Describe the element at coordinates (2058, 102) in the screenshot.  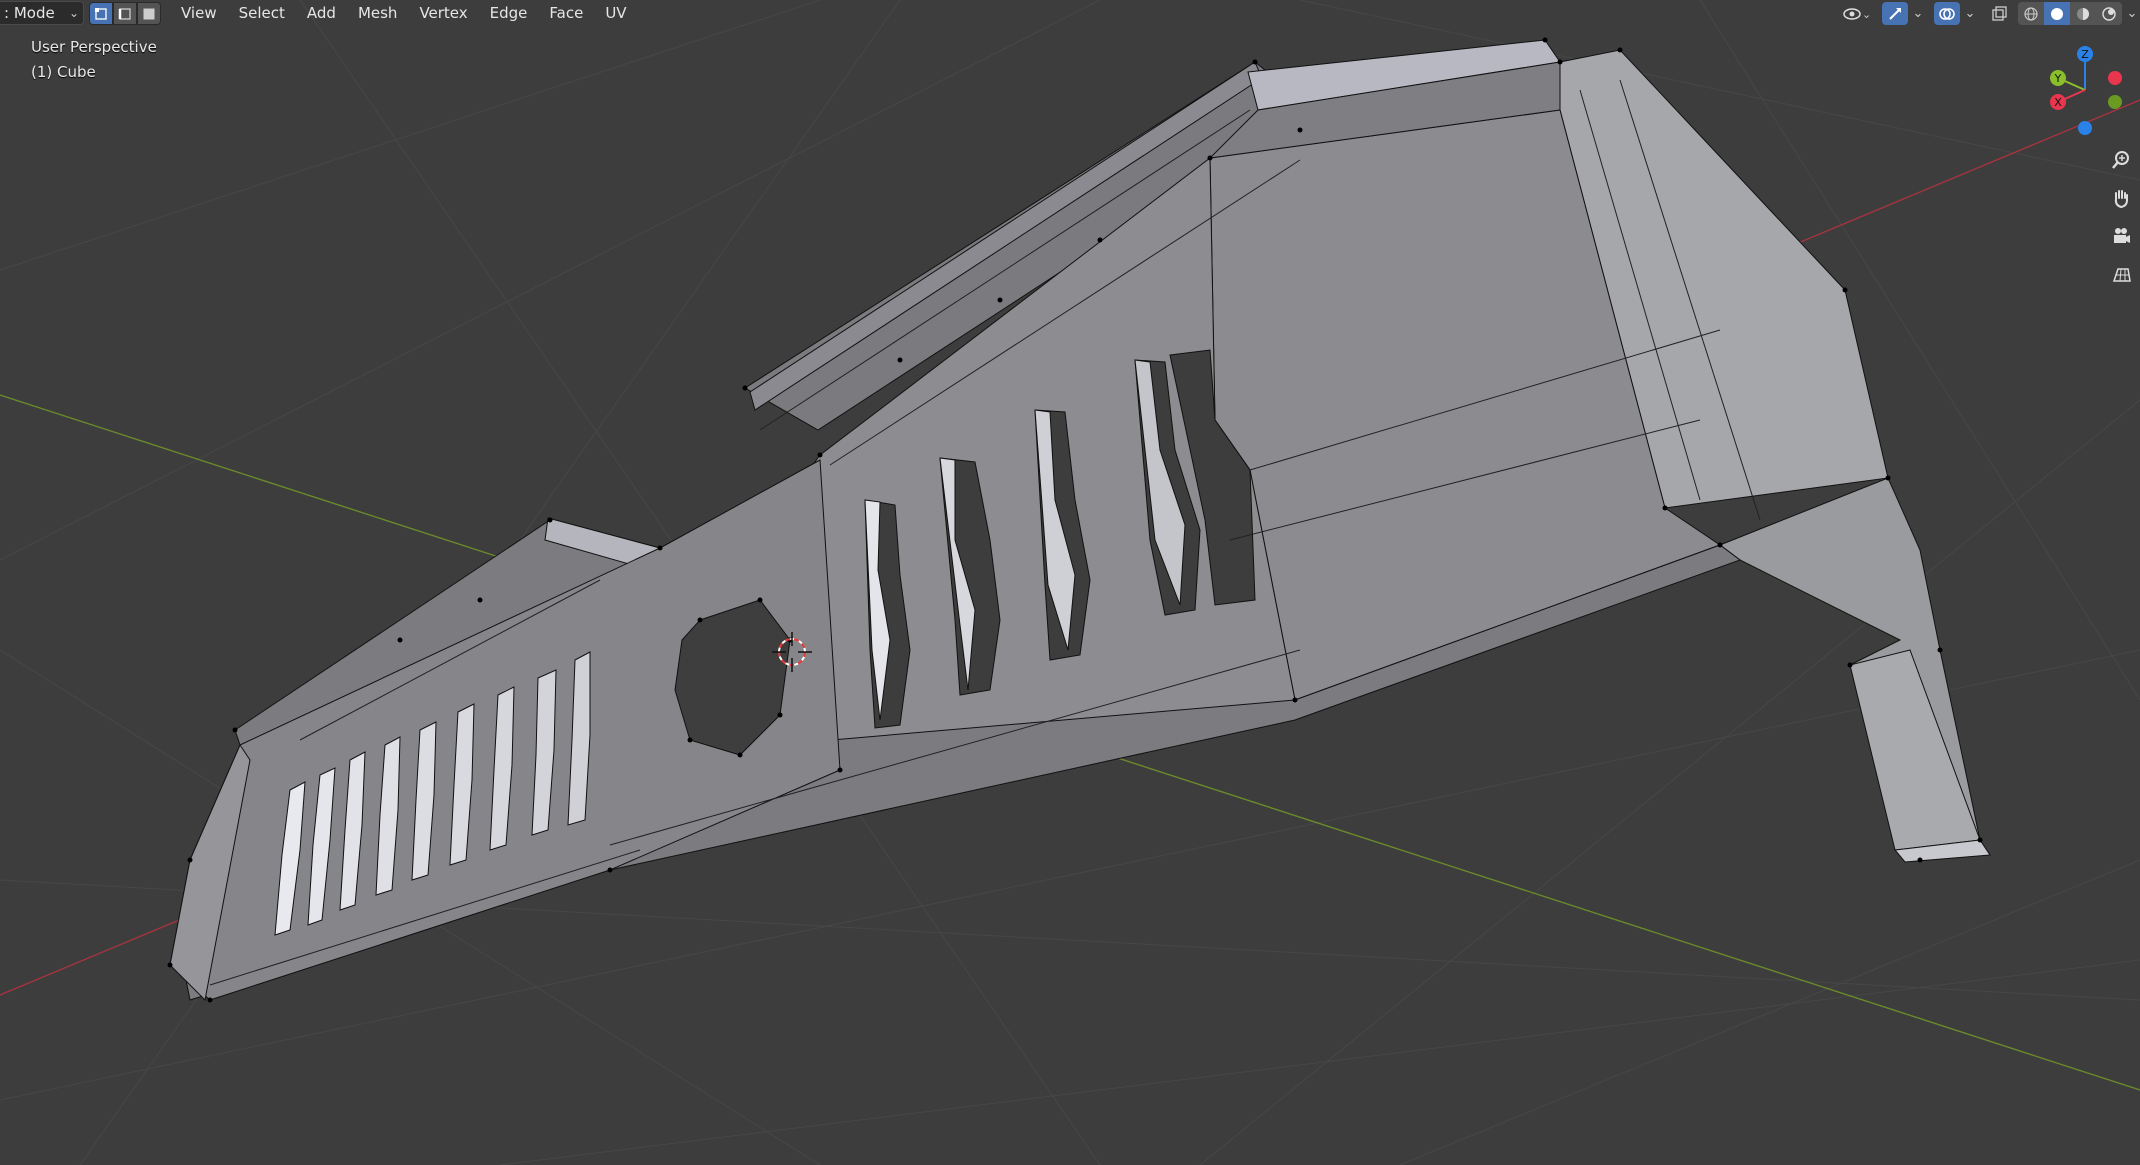
I see `gizmo-x-label: X` at that location.